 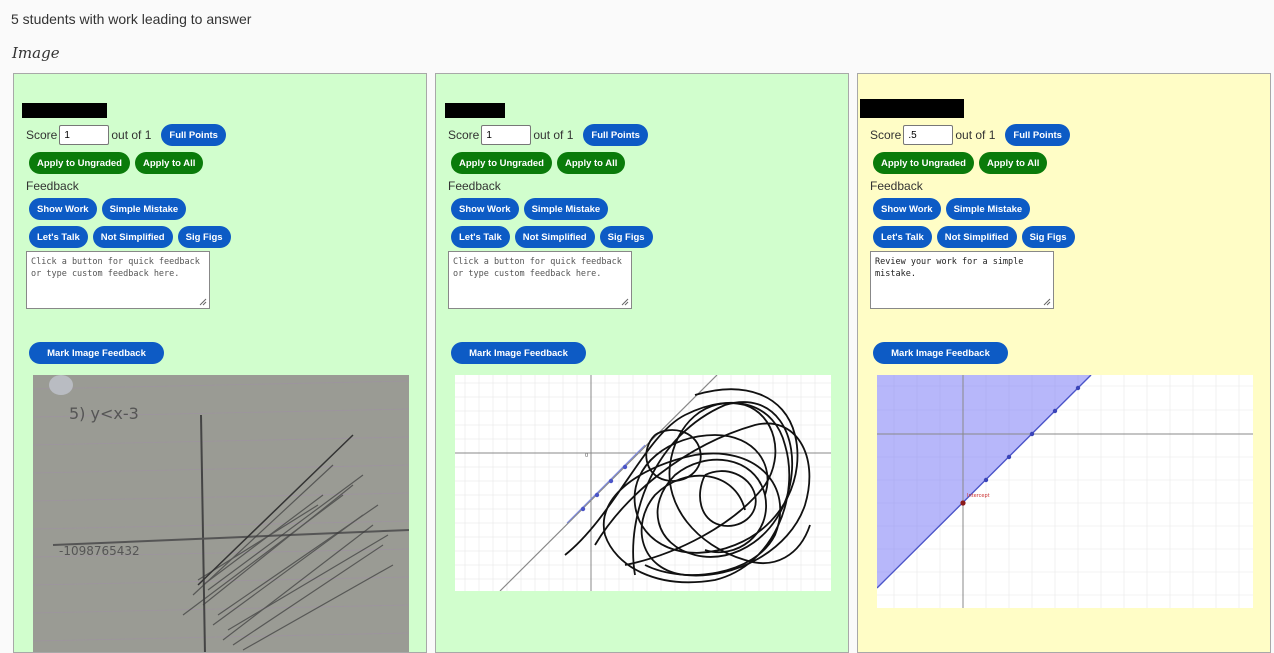 I want to click on page-header: 5 students with work leading to answer, so click(x=131, y=19).